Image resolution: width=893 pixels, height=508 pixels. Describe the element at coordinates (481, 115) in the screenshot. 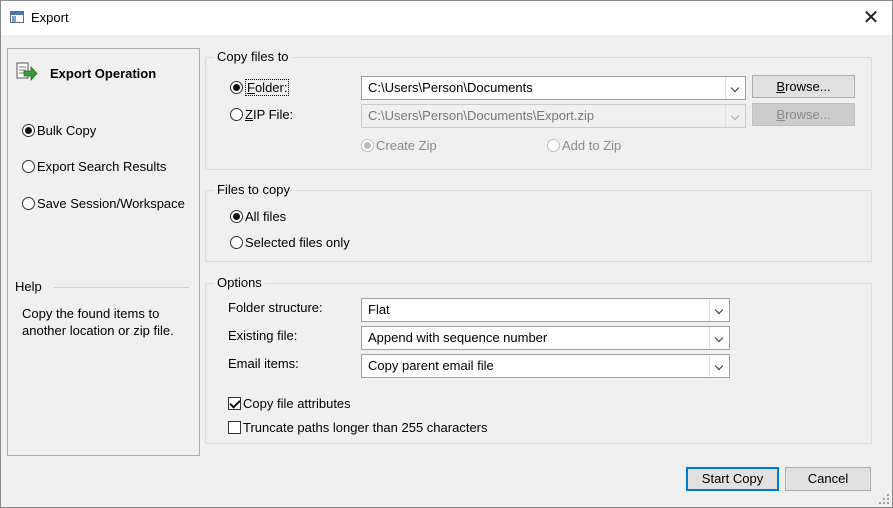

I see `zip-path-value: C:\Users\Person\Documents\Export.zip` at that location.